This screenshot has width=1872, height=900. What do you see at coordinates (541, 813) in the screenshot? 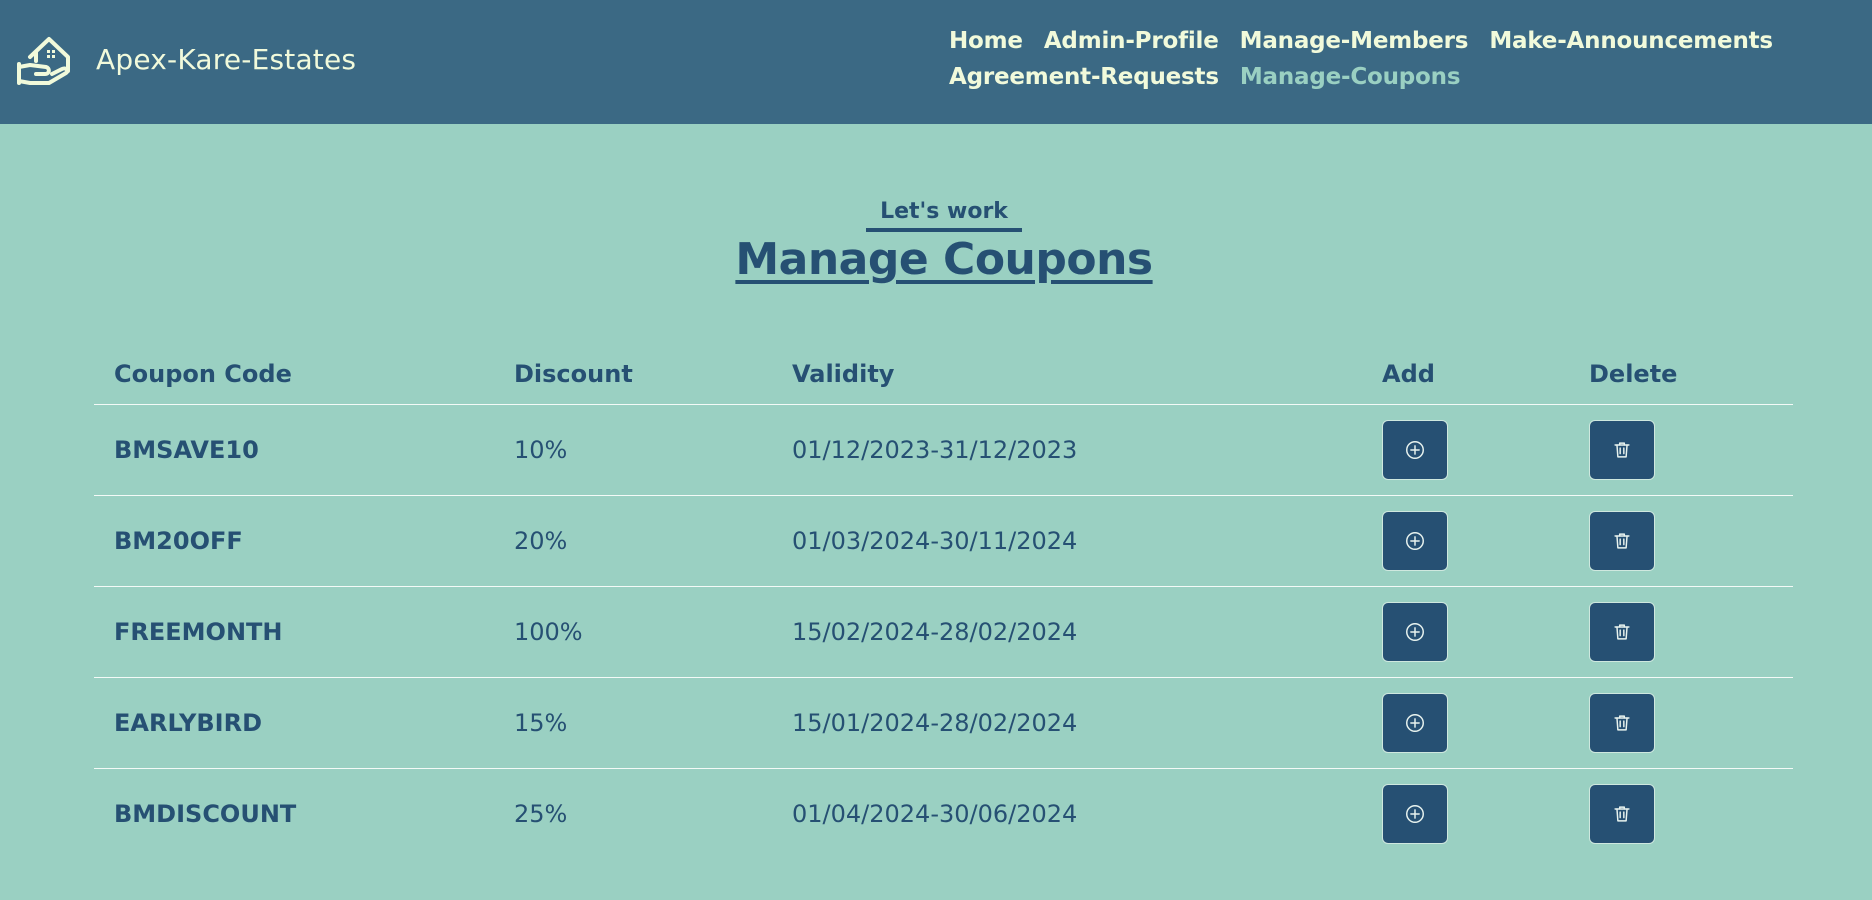
I see `coupon-discount: 25%` at bounding box center [541, 813].